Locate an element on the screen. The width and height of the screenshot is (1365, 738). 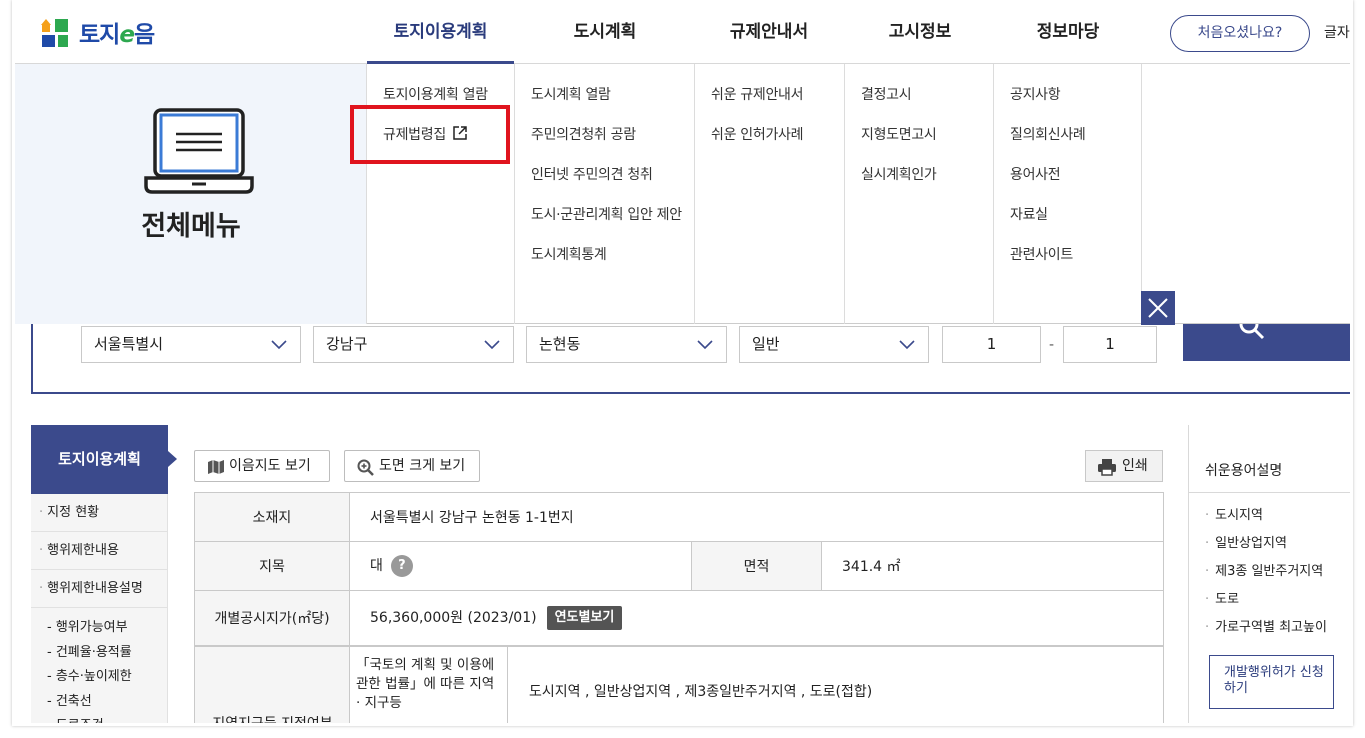
zoom-in-icon is located at coordinates (365, 467).